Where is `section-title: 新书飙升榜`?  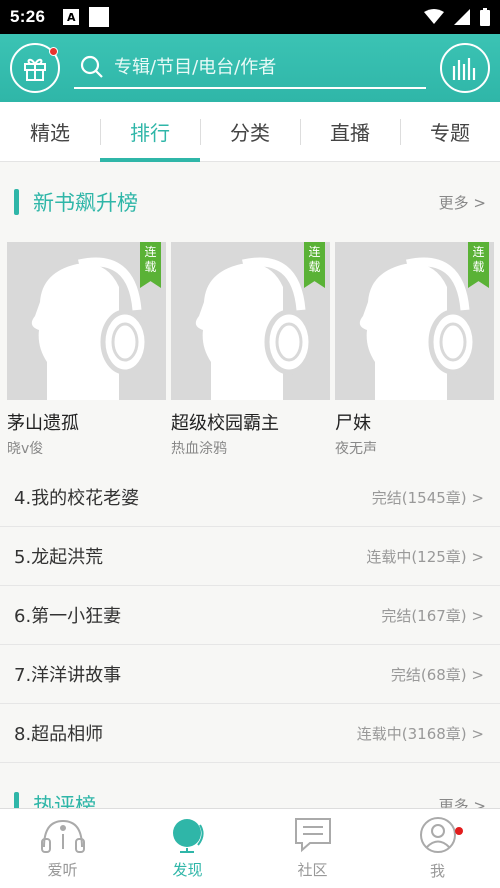 section-title: 新书飙升榜 is located at coordinates (85, 203).